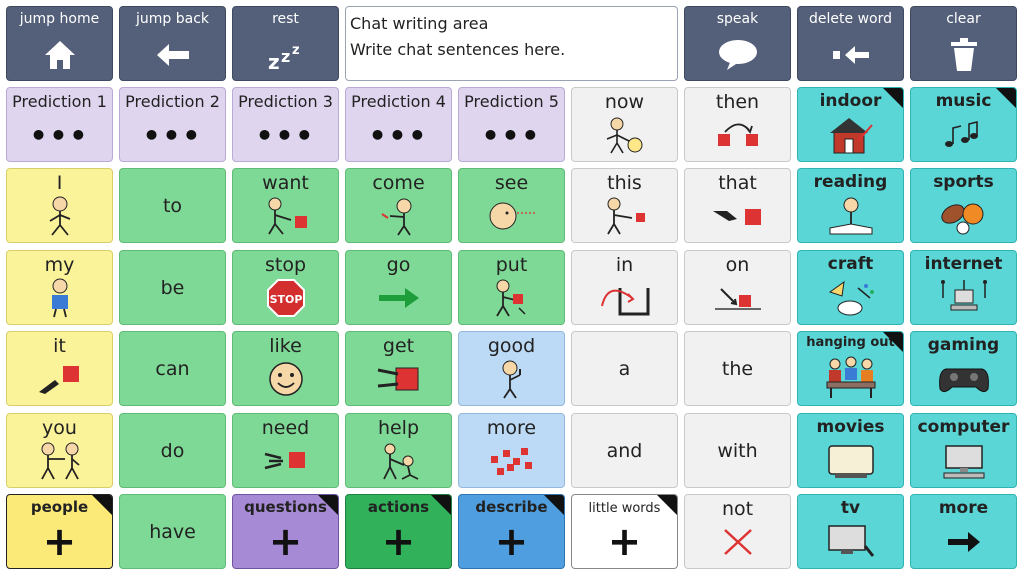 The image size is (1024, 576). Describe the element at coordinates (850, 508) in the screenshot. I see `topic-label: tv` at that location.